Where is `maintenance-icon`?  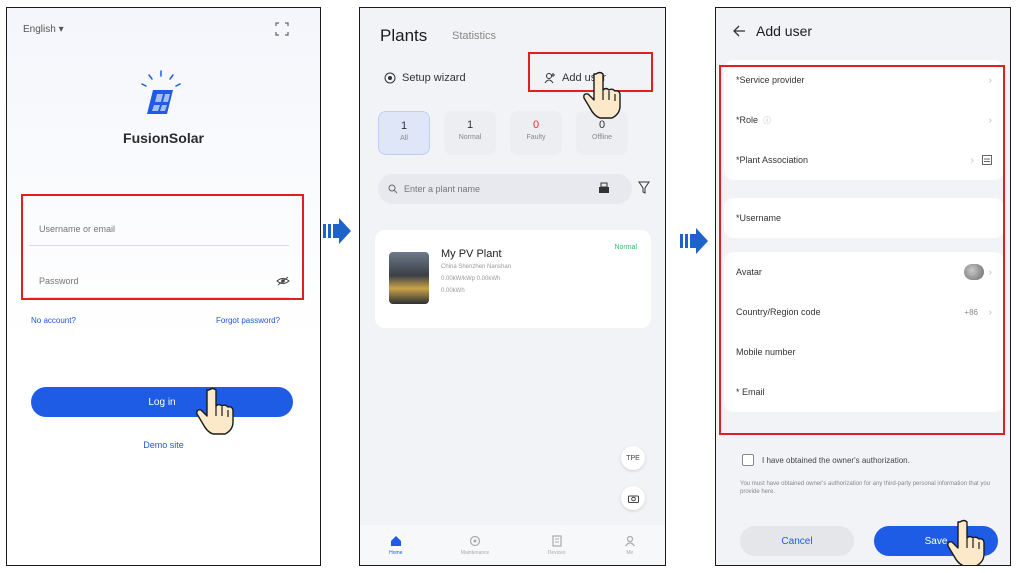
maintenance-icon is located at coordinates (475, 540).